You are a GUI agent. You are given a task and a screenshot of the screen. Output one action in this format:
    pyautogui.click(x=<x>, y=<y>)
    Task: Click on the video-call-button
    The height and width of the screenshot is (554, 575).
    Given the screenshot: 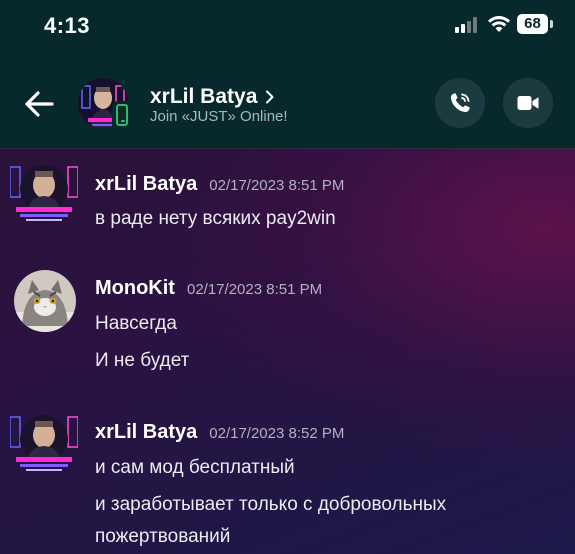 What is the action you would take?
    pyautogui.click(x=528, y=103)
    